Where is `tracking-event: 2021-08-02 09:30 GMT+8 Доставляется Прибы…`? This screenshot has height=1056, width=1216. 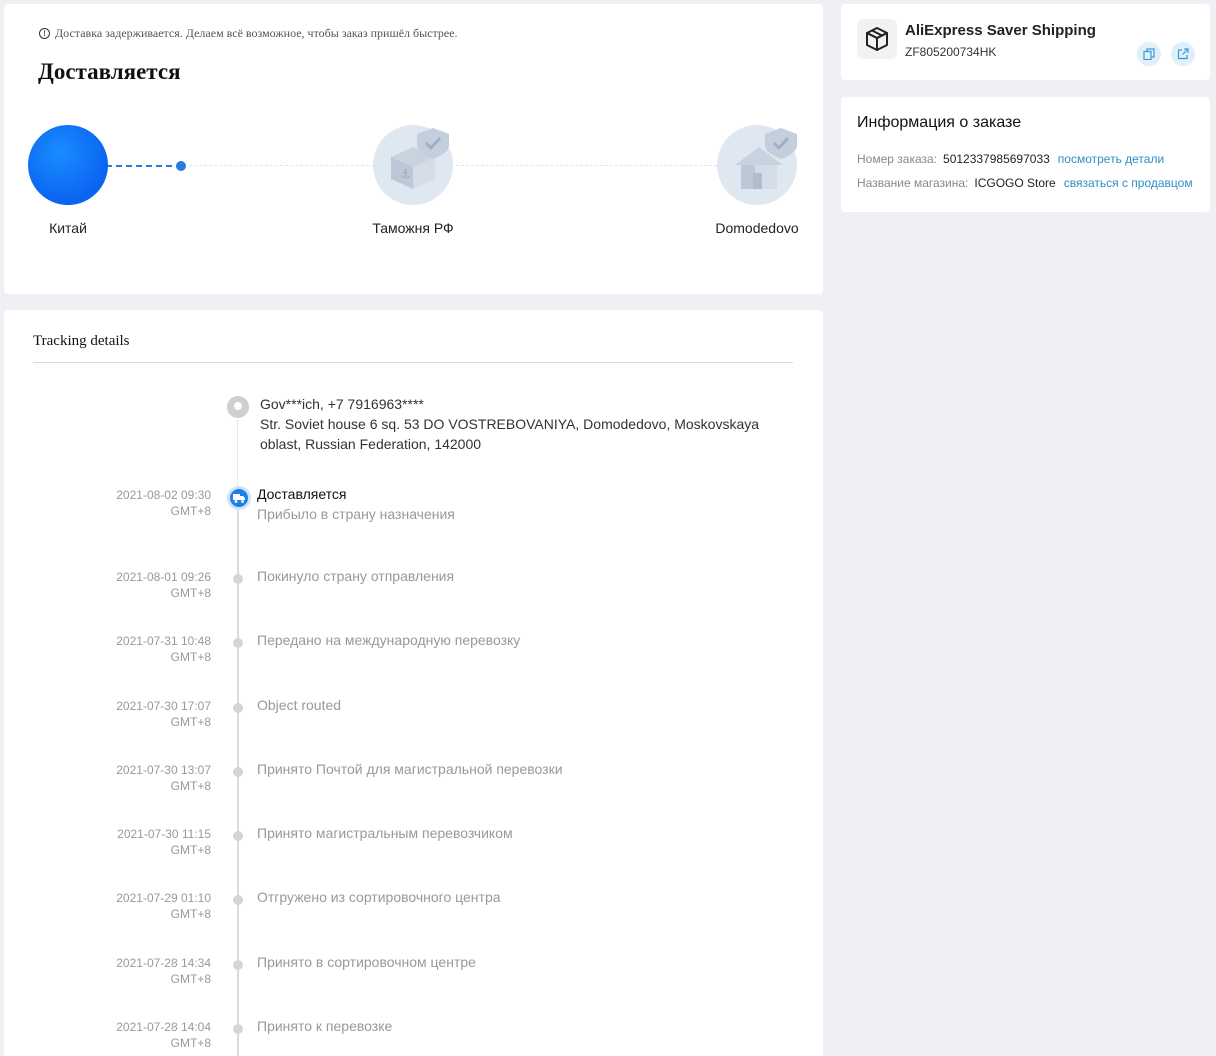
tracking-event: 2021-08-02 09:30 GMT+8 Доставляется Прибы… is located at coordinates (413, 506).